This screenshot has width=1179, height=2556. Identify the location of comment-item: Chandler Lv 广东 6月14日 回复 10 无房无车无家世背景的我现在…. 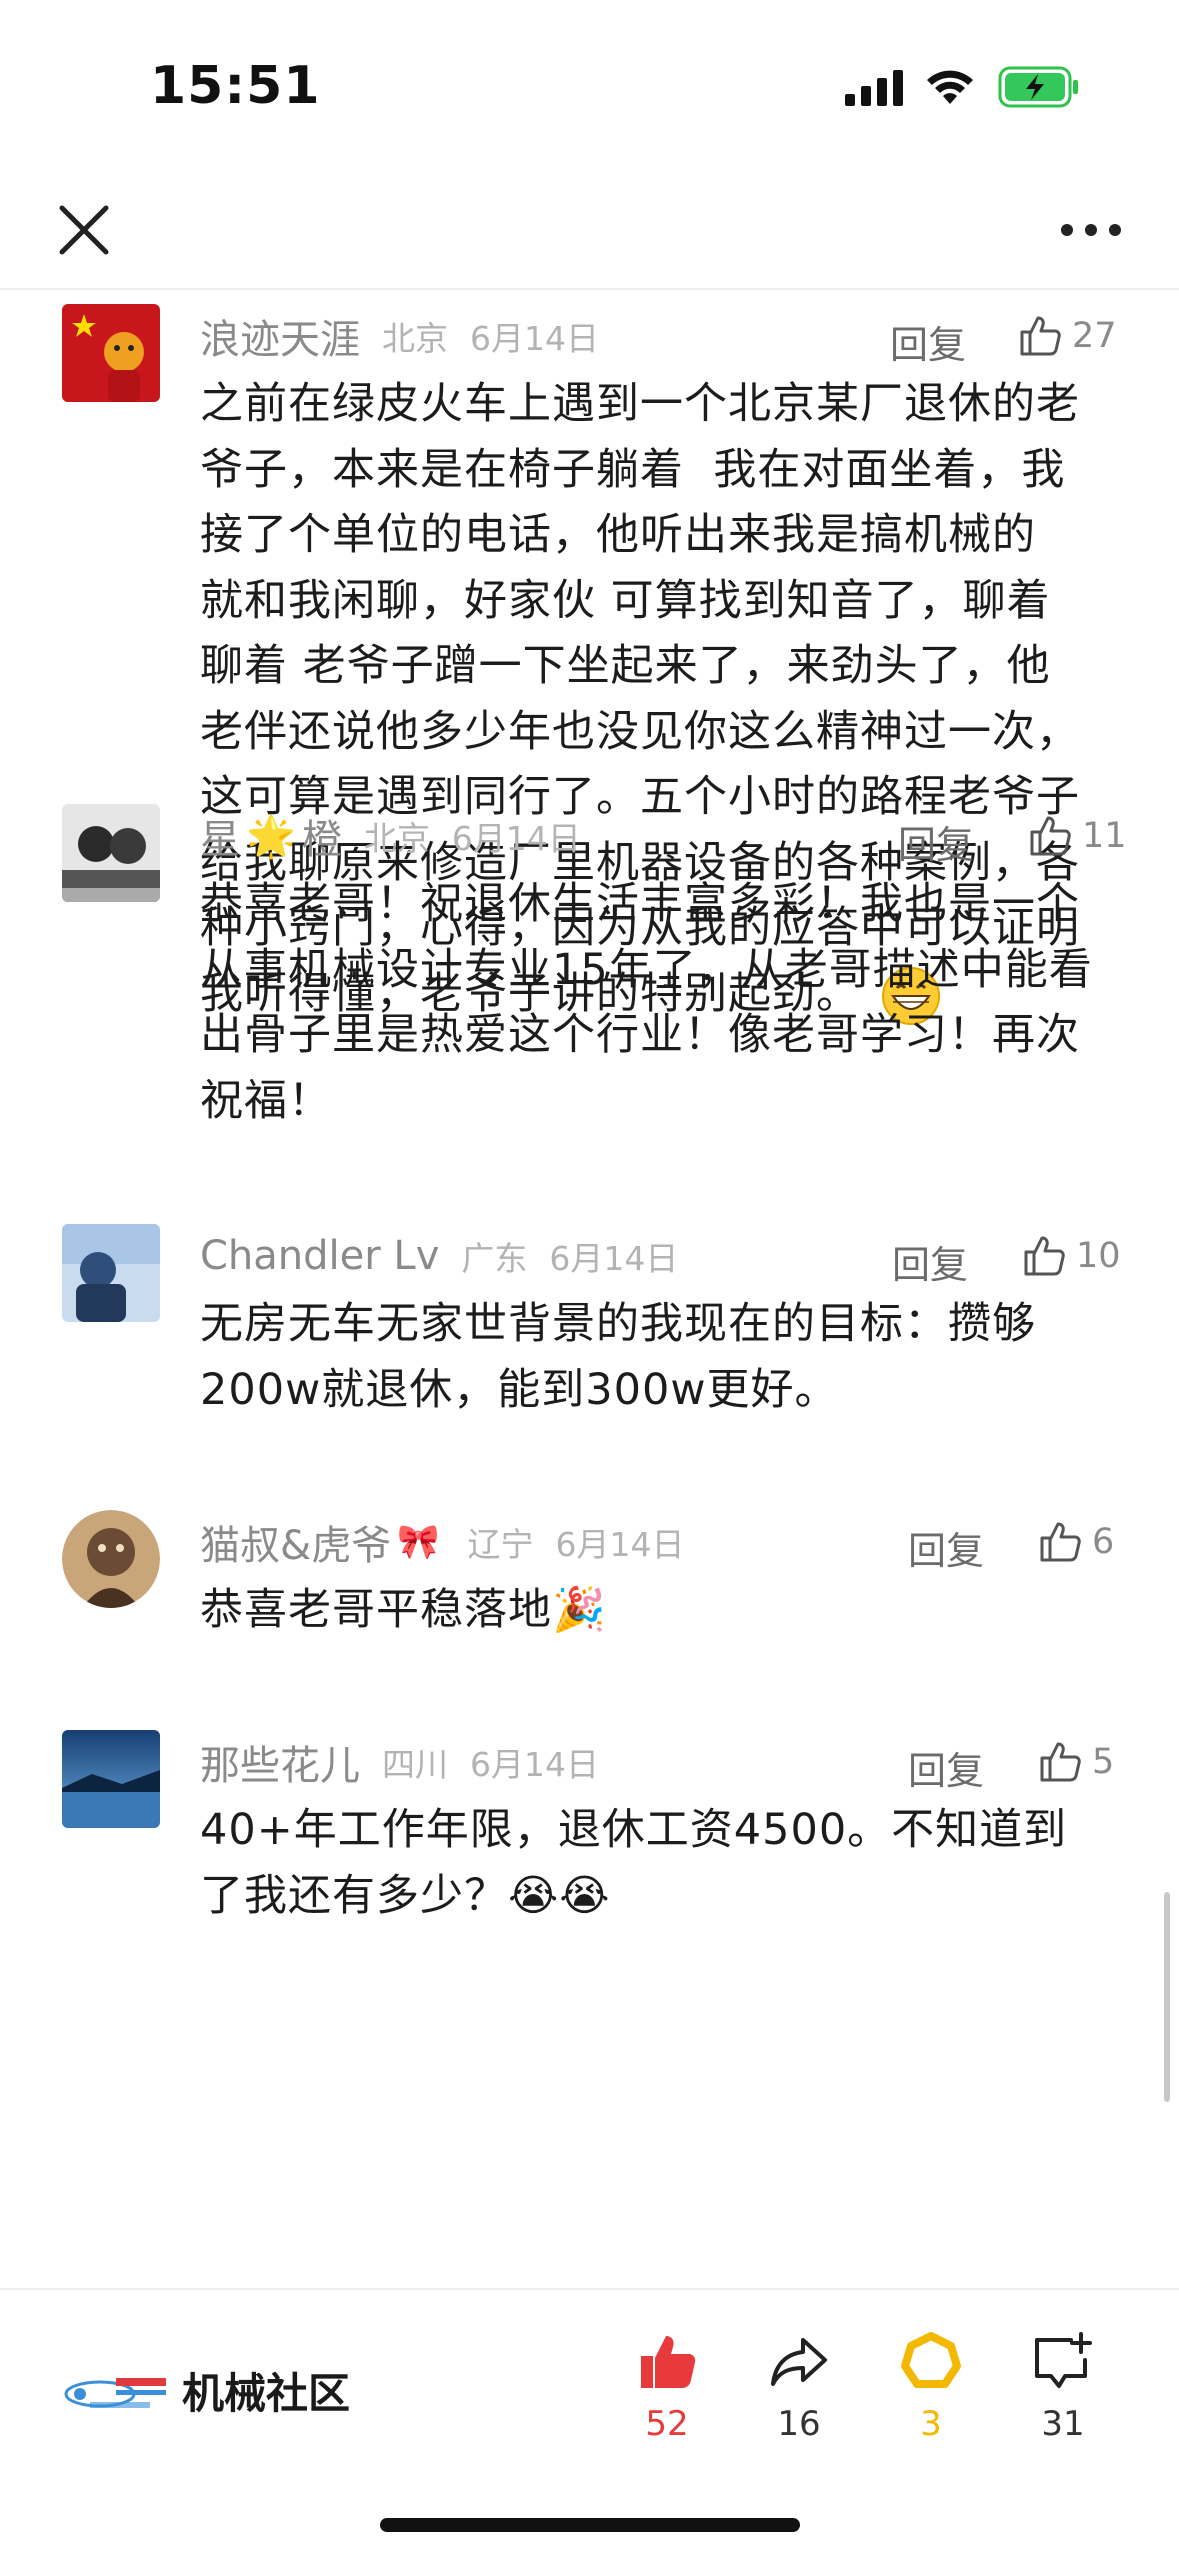
(589, 1352).